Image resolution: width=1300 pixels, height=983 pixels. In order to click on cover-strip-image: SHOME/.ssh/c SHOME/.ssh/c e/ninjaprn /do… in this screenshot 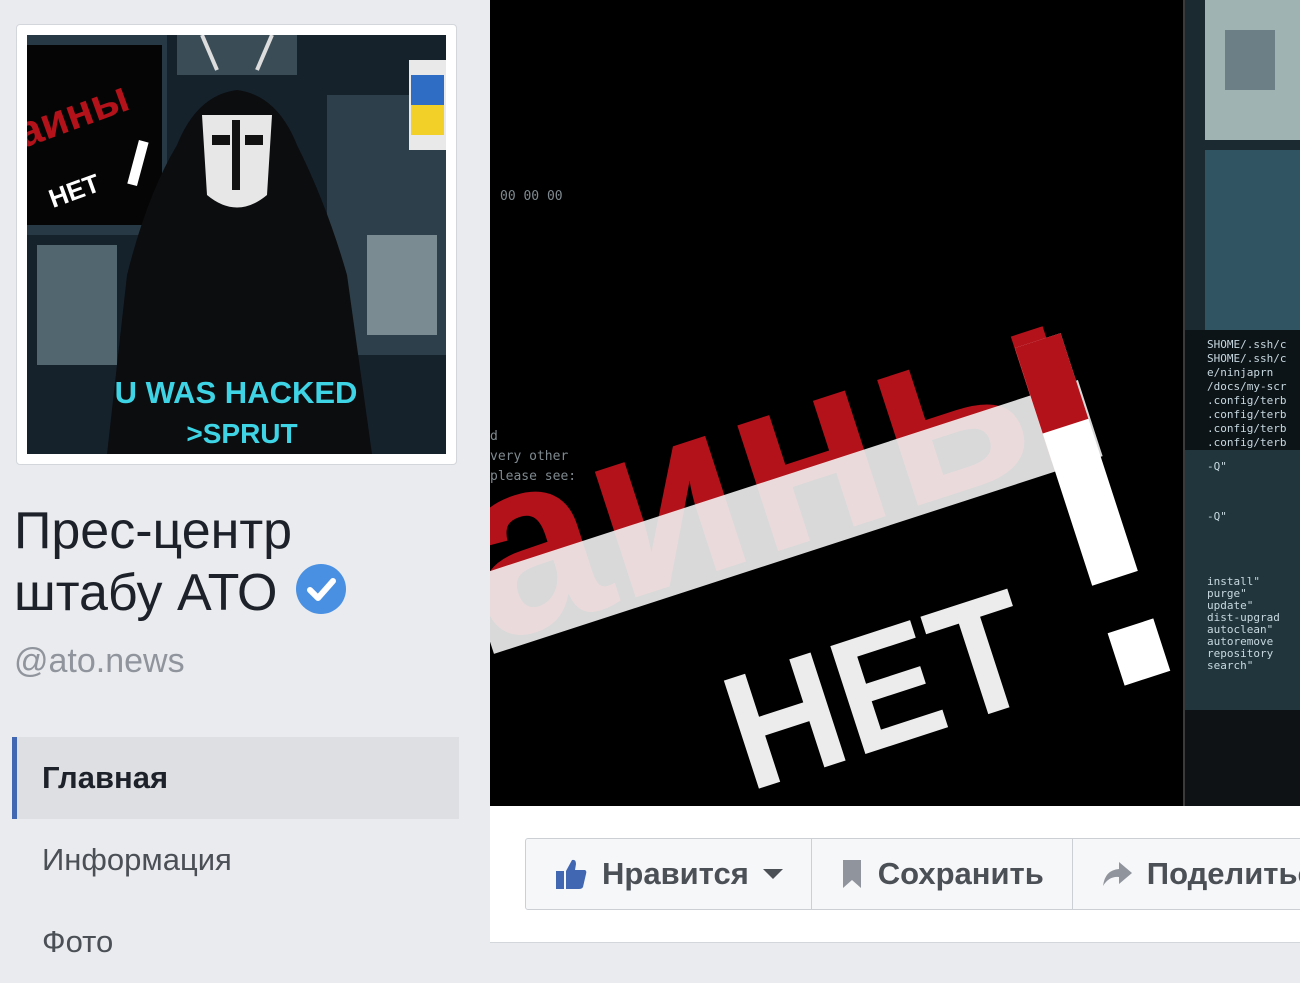, I will do `click(1242, 403)`.